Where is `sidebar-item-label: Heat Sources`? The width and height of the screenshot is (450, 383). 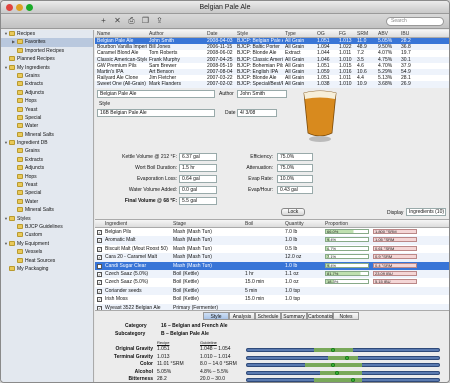 sidebar-item-label: Heat Sources is located at coordinates (40, 260).